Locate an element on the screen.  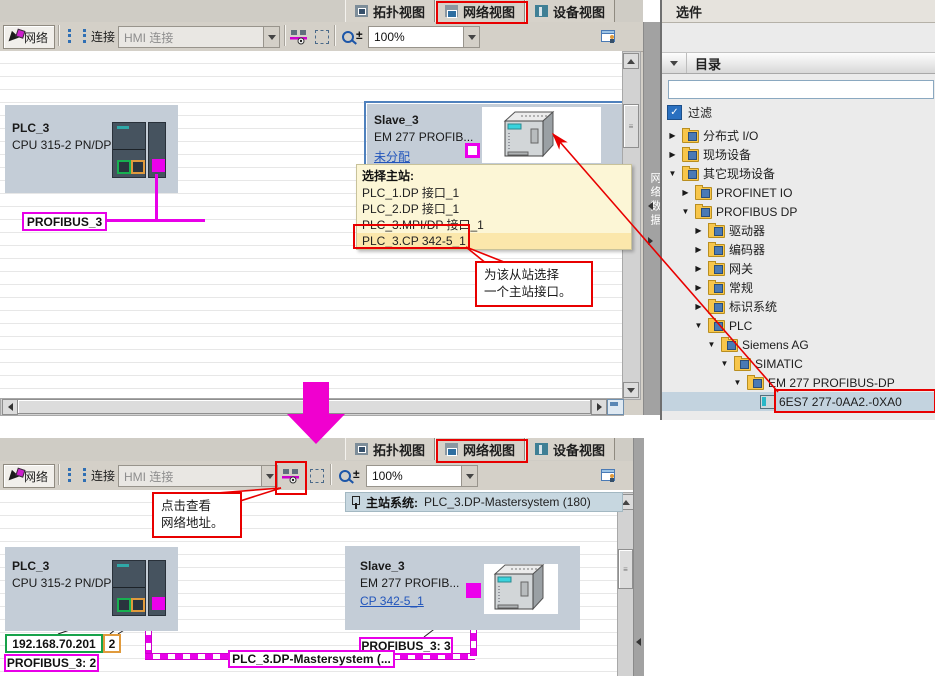
scroll-up-button is located at coordinates (631, 61).